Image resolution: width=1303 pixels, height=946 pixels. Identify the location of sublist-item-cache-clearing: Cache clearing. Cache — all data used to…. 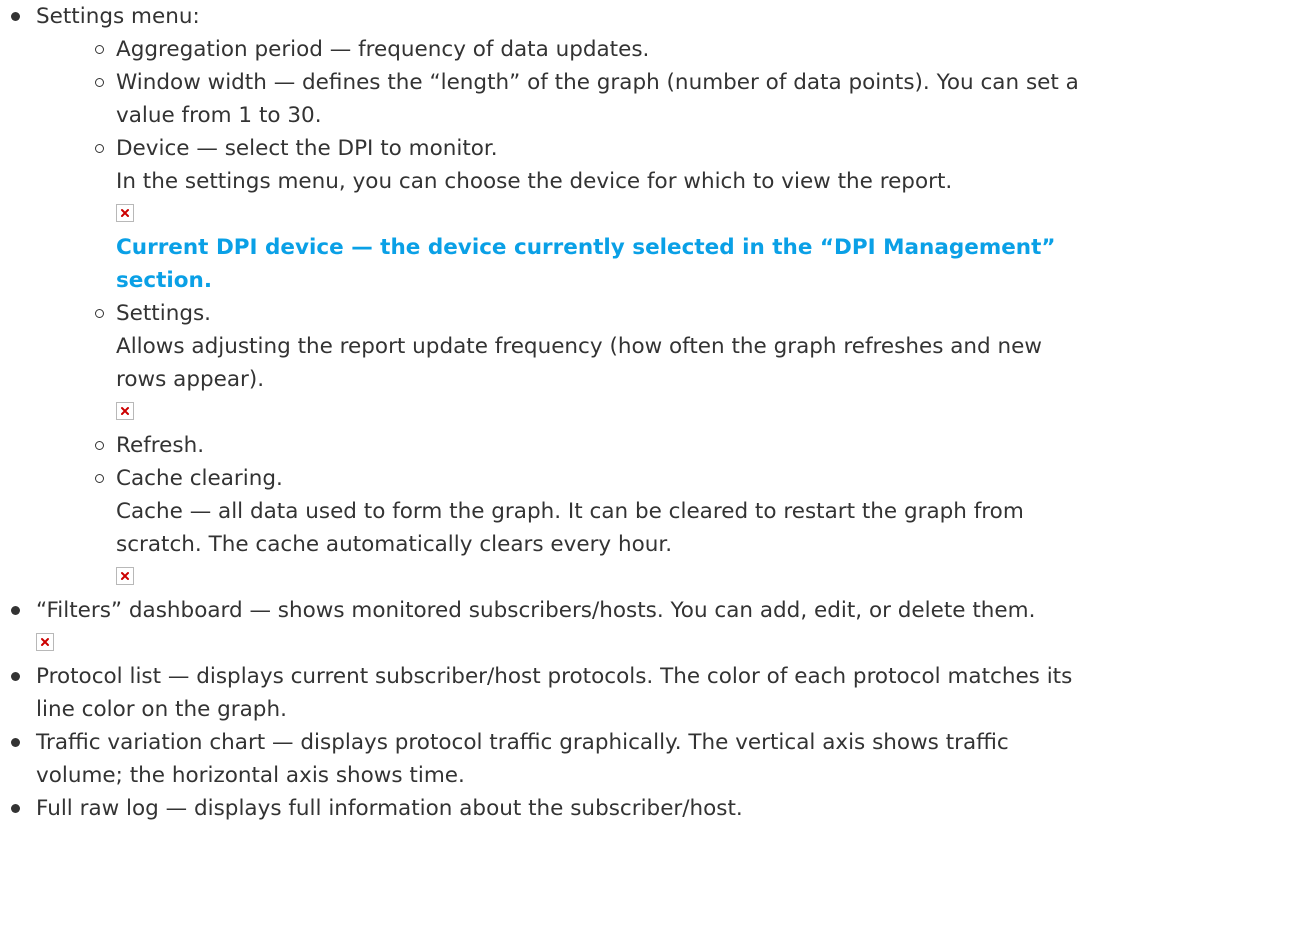
(691, 528).